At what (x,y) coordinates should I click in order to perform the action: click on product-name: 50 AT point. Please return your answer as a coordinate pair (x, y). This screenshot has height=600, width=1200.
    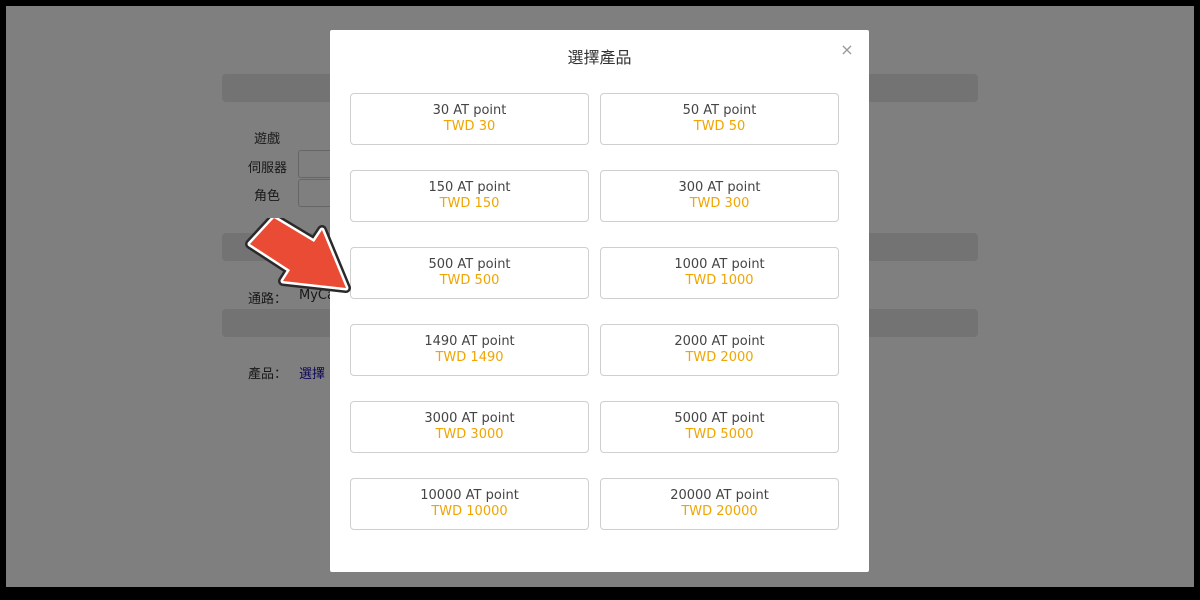
    Looking at the image, I should click on (719, 110).